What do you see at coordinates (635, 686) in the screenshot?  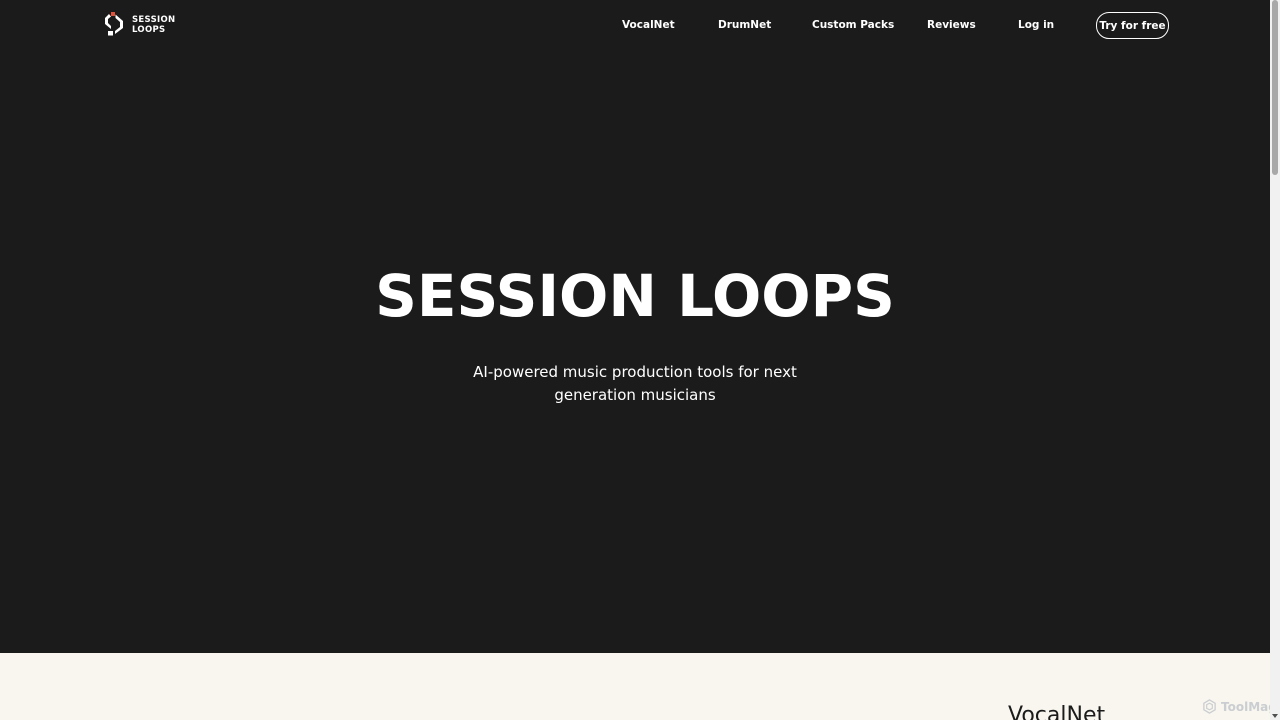 I see `vocalnet-section: VocalNet` at bounding box center [635, 686].